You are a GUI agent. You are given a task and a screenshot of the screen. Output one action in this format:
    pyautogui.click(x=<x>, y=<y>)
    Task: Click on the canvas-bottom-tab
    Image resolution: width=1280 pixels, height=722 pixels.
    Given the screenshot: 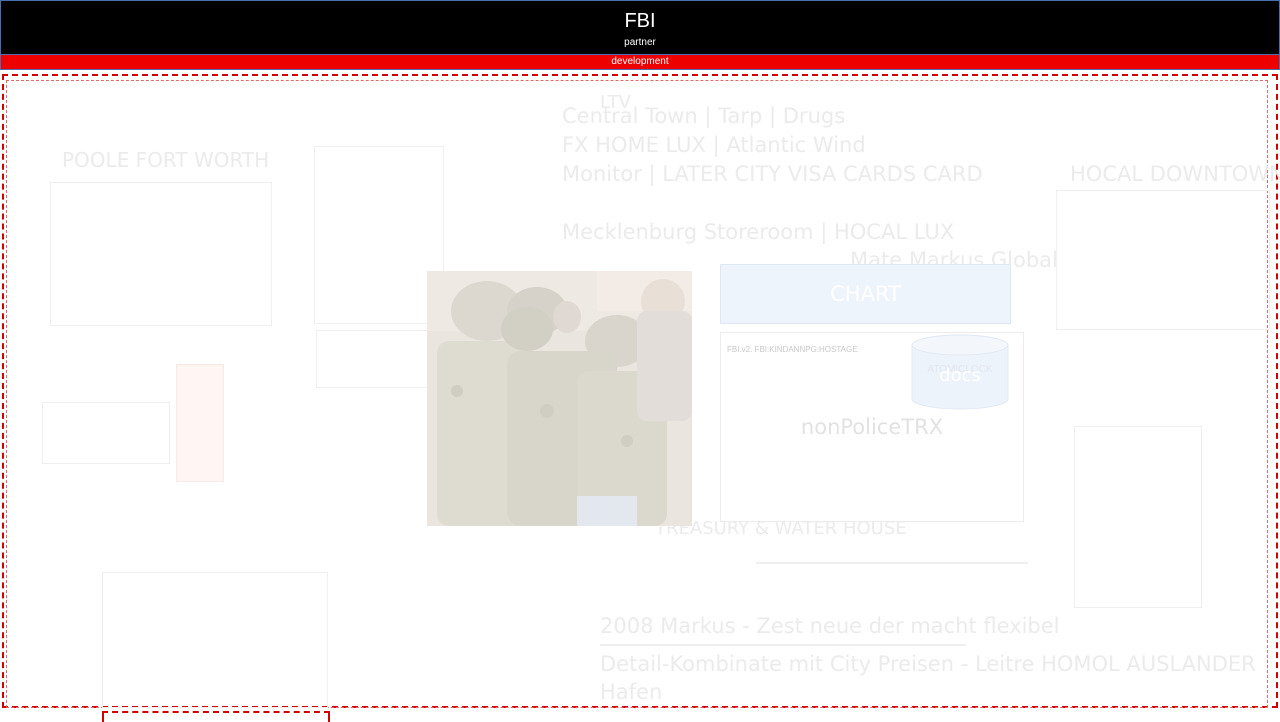 What is the action you would take?
    pyautogui.click(x=216, y=716)
    